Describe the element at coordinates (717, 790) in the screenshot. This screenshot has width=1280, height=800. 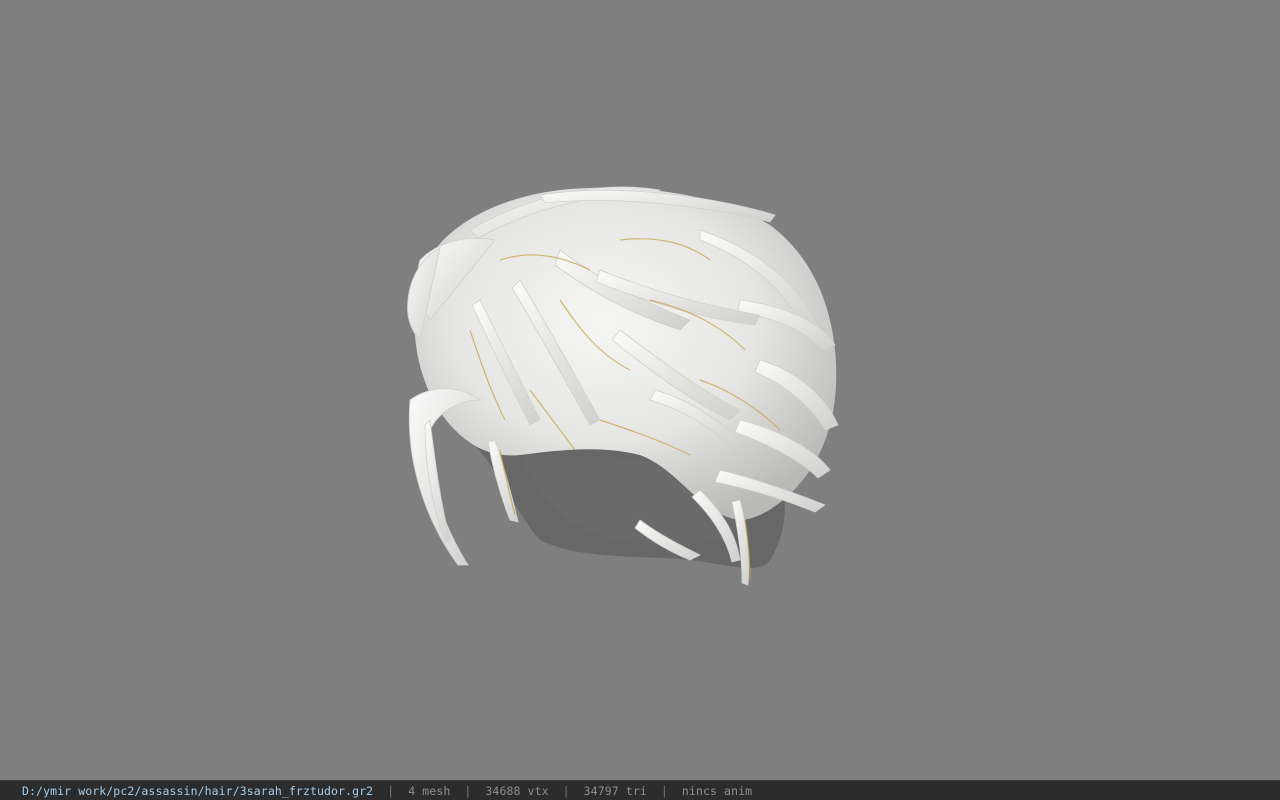
I see `animation-status: nincs anim` at that location.